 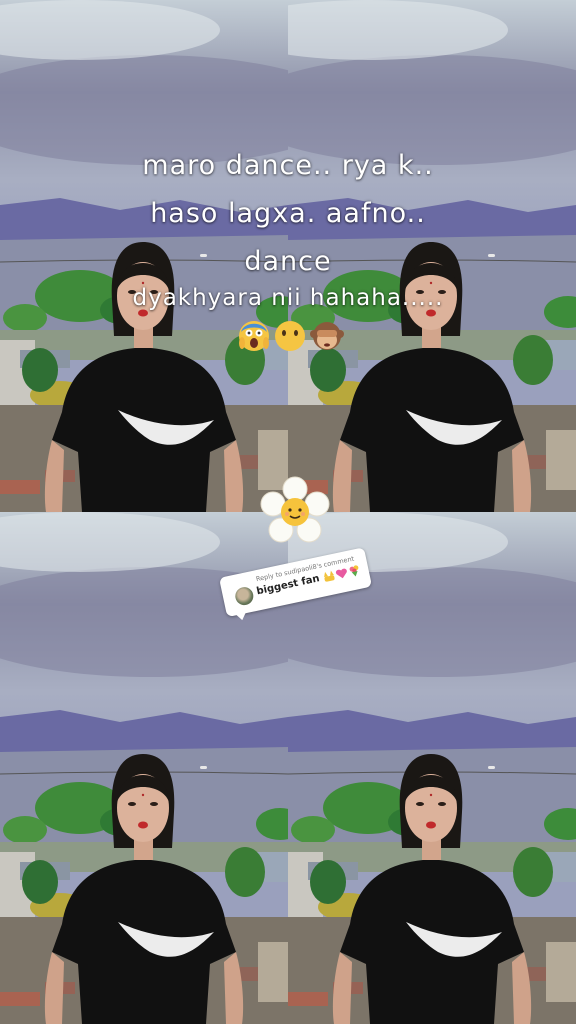 I want to click on caption-emoji-row, so click(x=291, y=336).